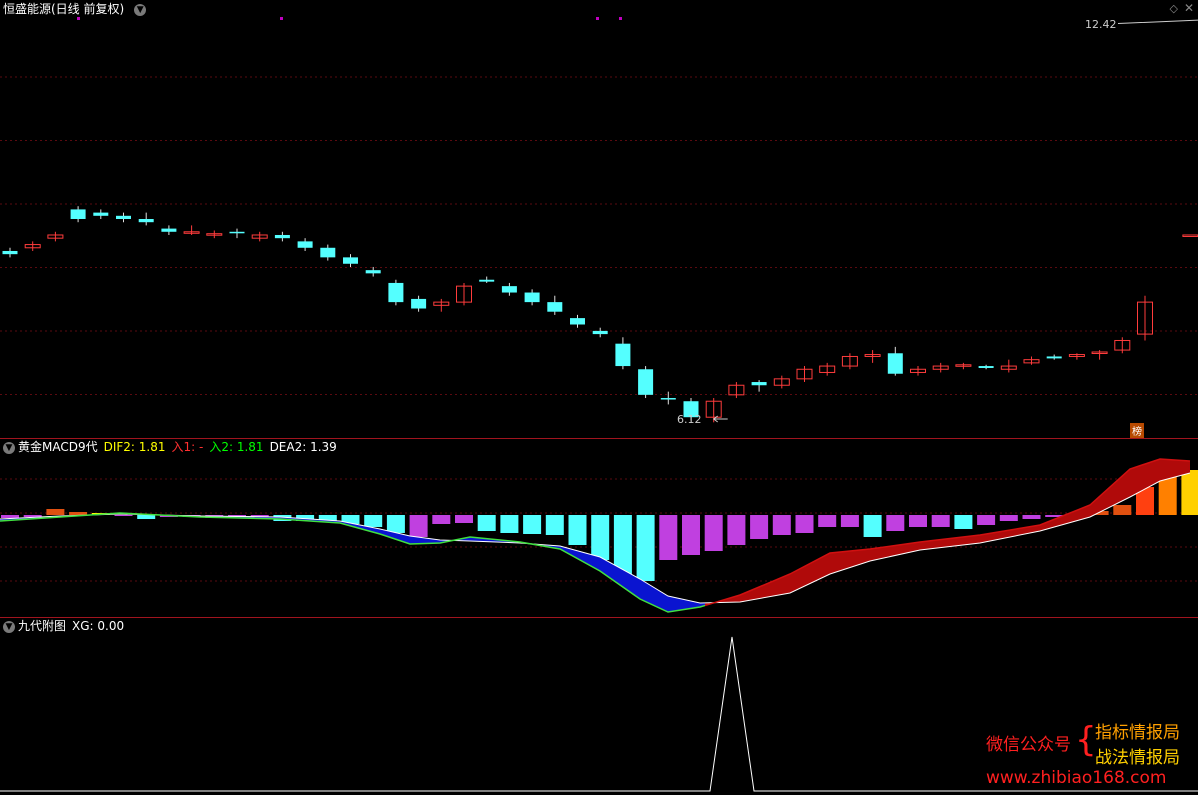  Describe the element at coordinates (1076, 778) in the screenshot. I see `watermark-url: www.zhibiao168.com` at that location.